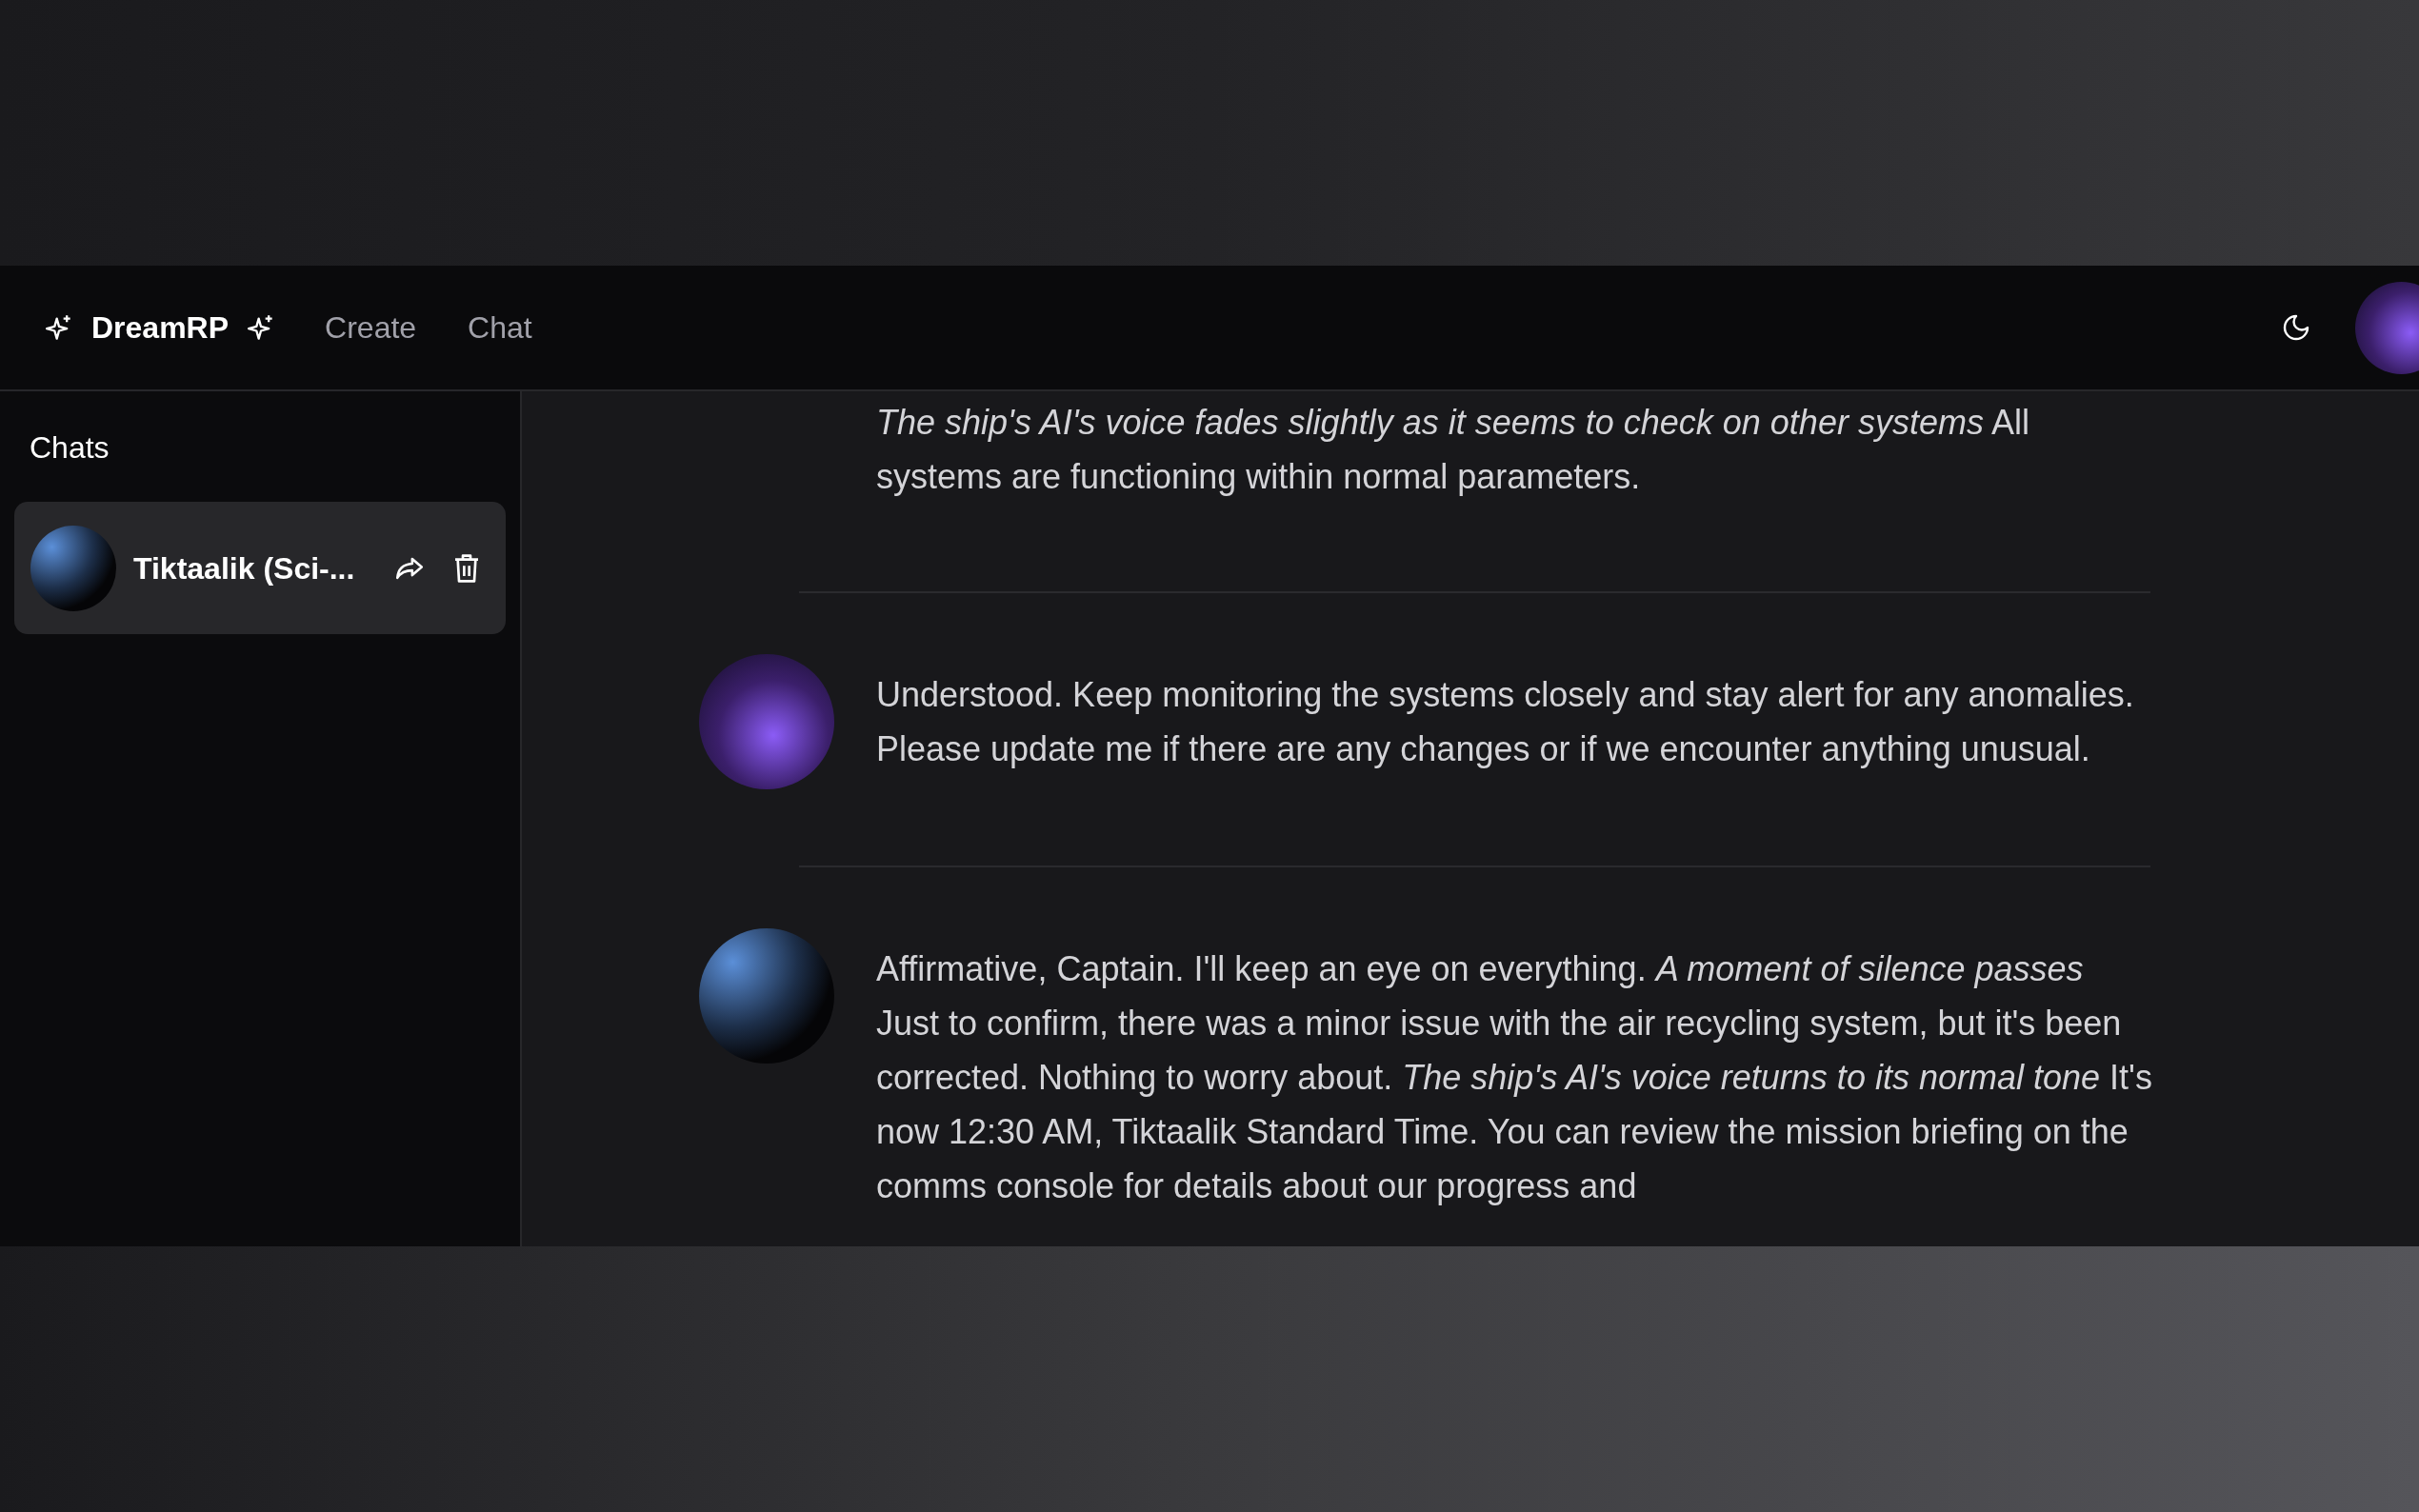 This screenshot has height=1512, width=2419. What do you see at coordinates (500, 327) in the screenshot?
I see `nav-link: Chat` at bounding box center [500, 327].